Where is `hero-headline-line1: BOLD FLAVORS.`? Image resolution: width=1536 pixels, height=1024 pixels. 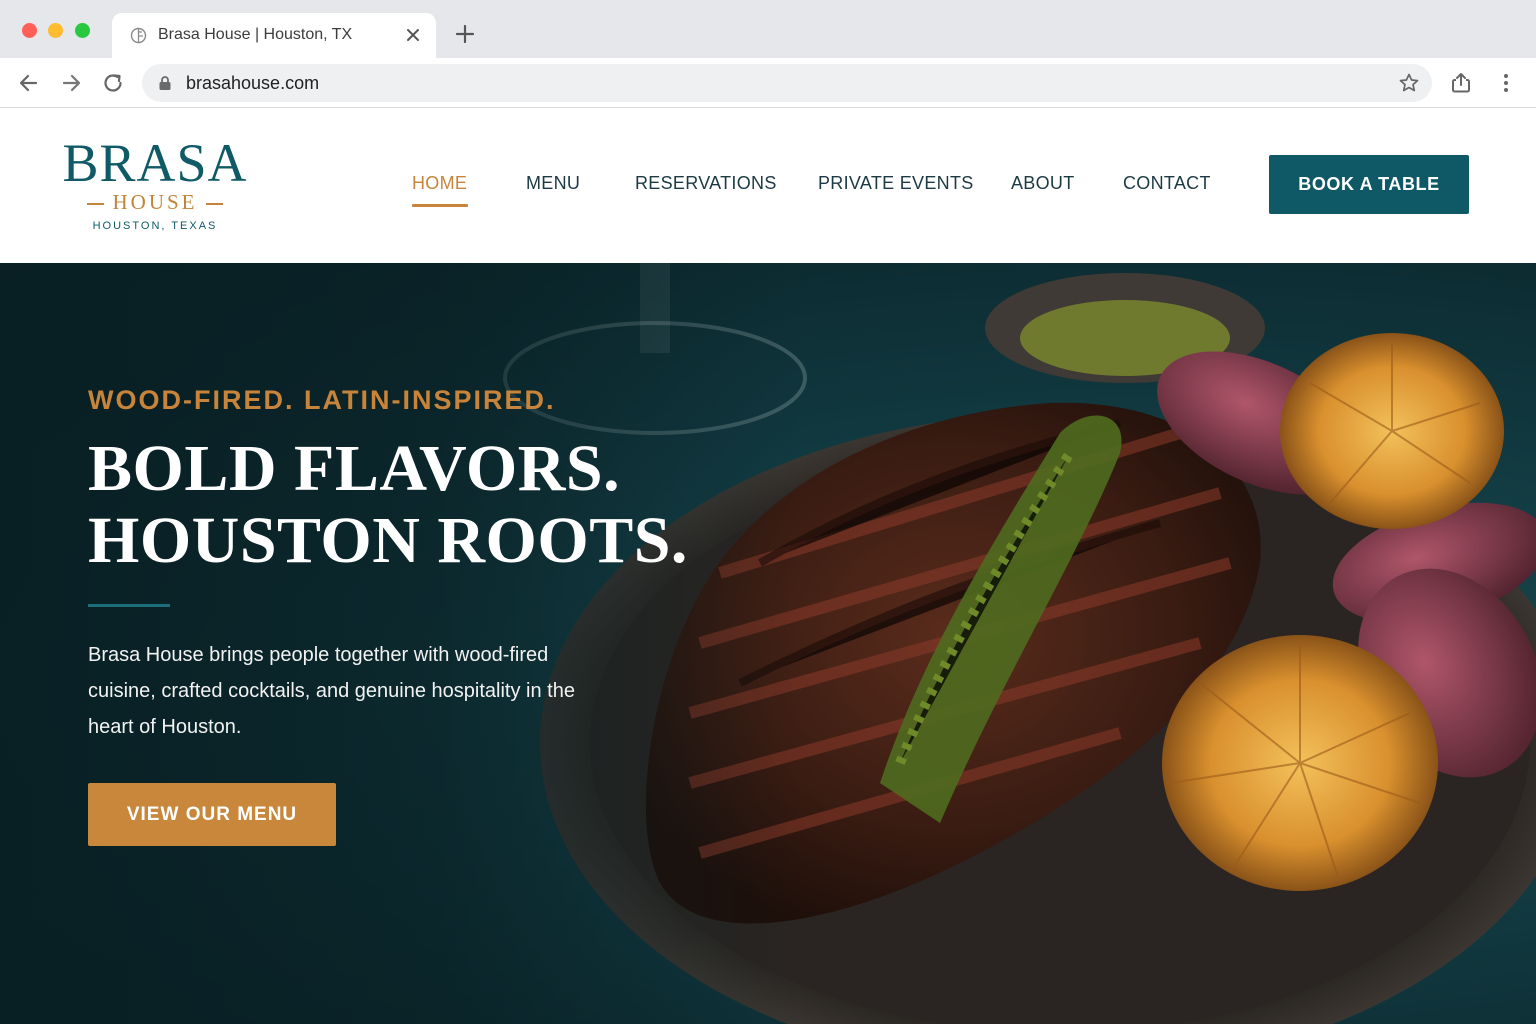 hero-headline-line1: BOLD FLAVORS. is located at coordinates (354, 468).